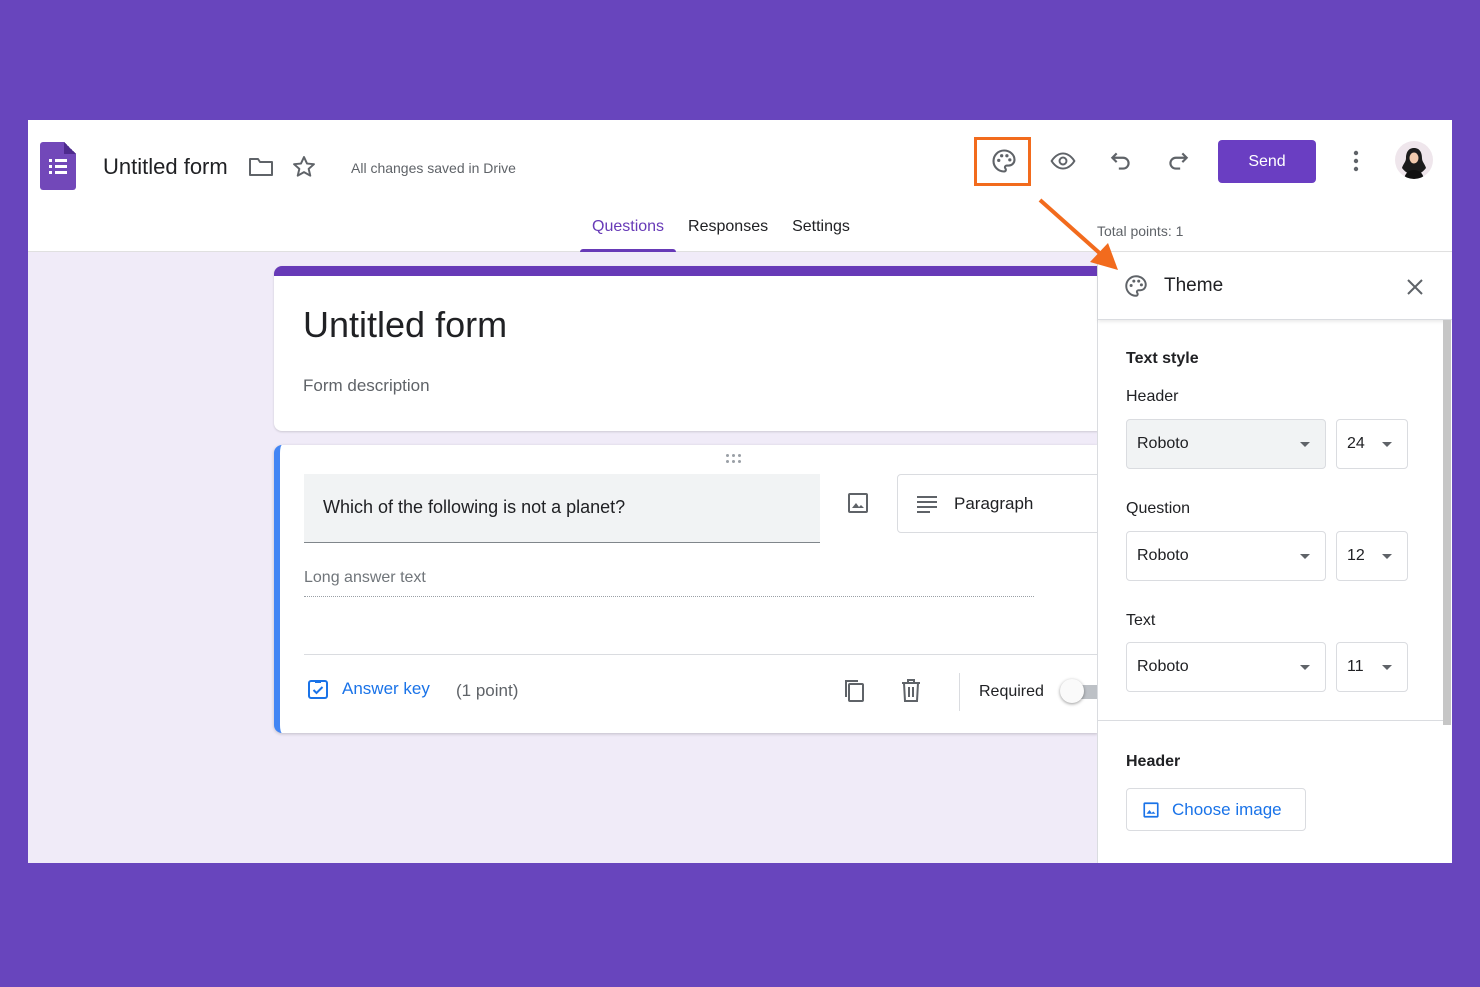 The width and height of the screenshot is (1480, 987). I want to click on form-description: Form description, so click(366, 386).